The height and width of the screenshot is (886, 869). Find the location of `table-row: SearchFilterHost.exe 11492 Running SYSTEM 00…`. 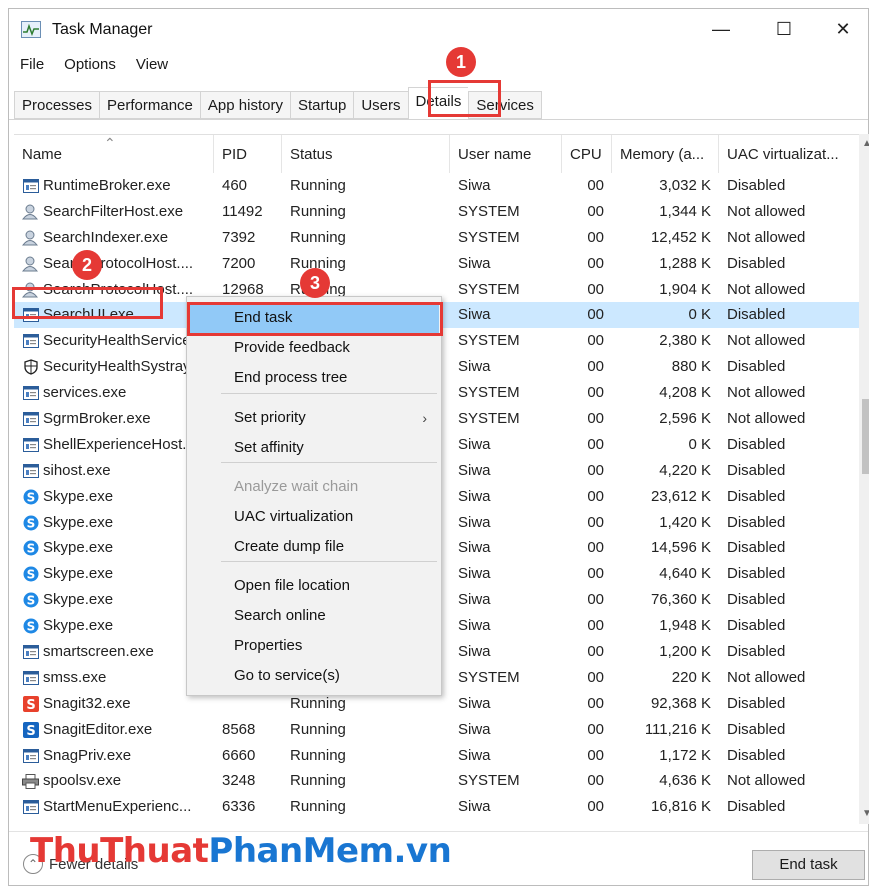

table-row: SearchFilterHost.exe 11492 Running SYSTEM 00… is located at coordinates (436, 212).